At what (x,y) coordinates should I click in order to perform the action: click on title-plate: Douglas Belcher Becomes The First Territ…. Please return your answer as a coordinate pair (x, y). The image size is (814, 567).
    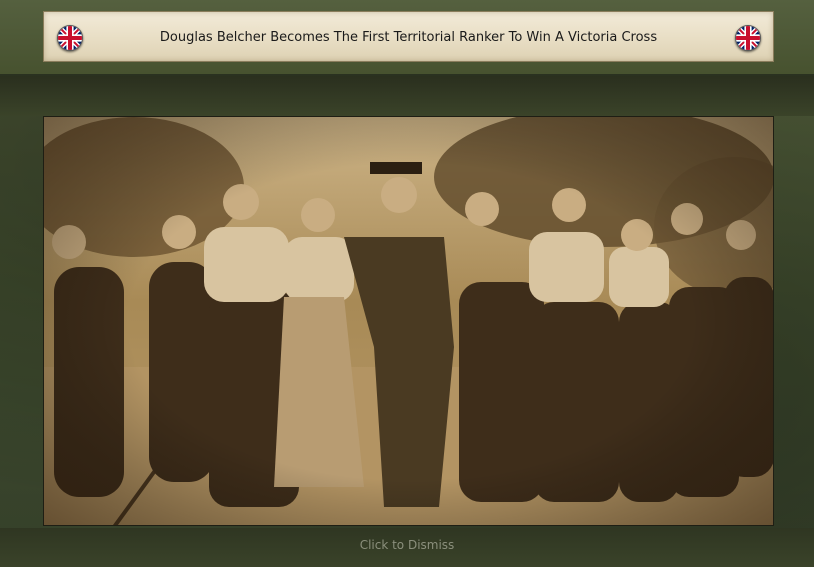
    Looking at the image, I should click on (408, 36).